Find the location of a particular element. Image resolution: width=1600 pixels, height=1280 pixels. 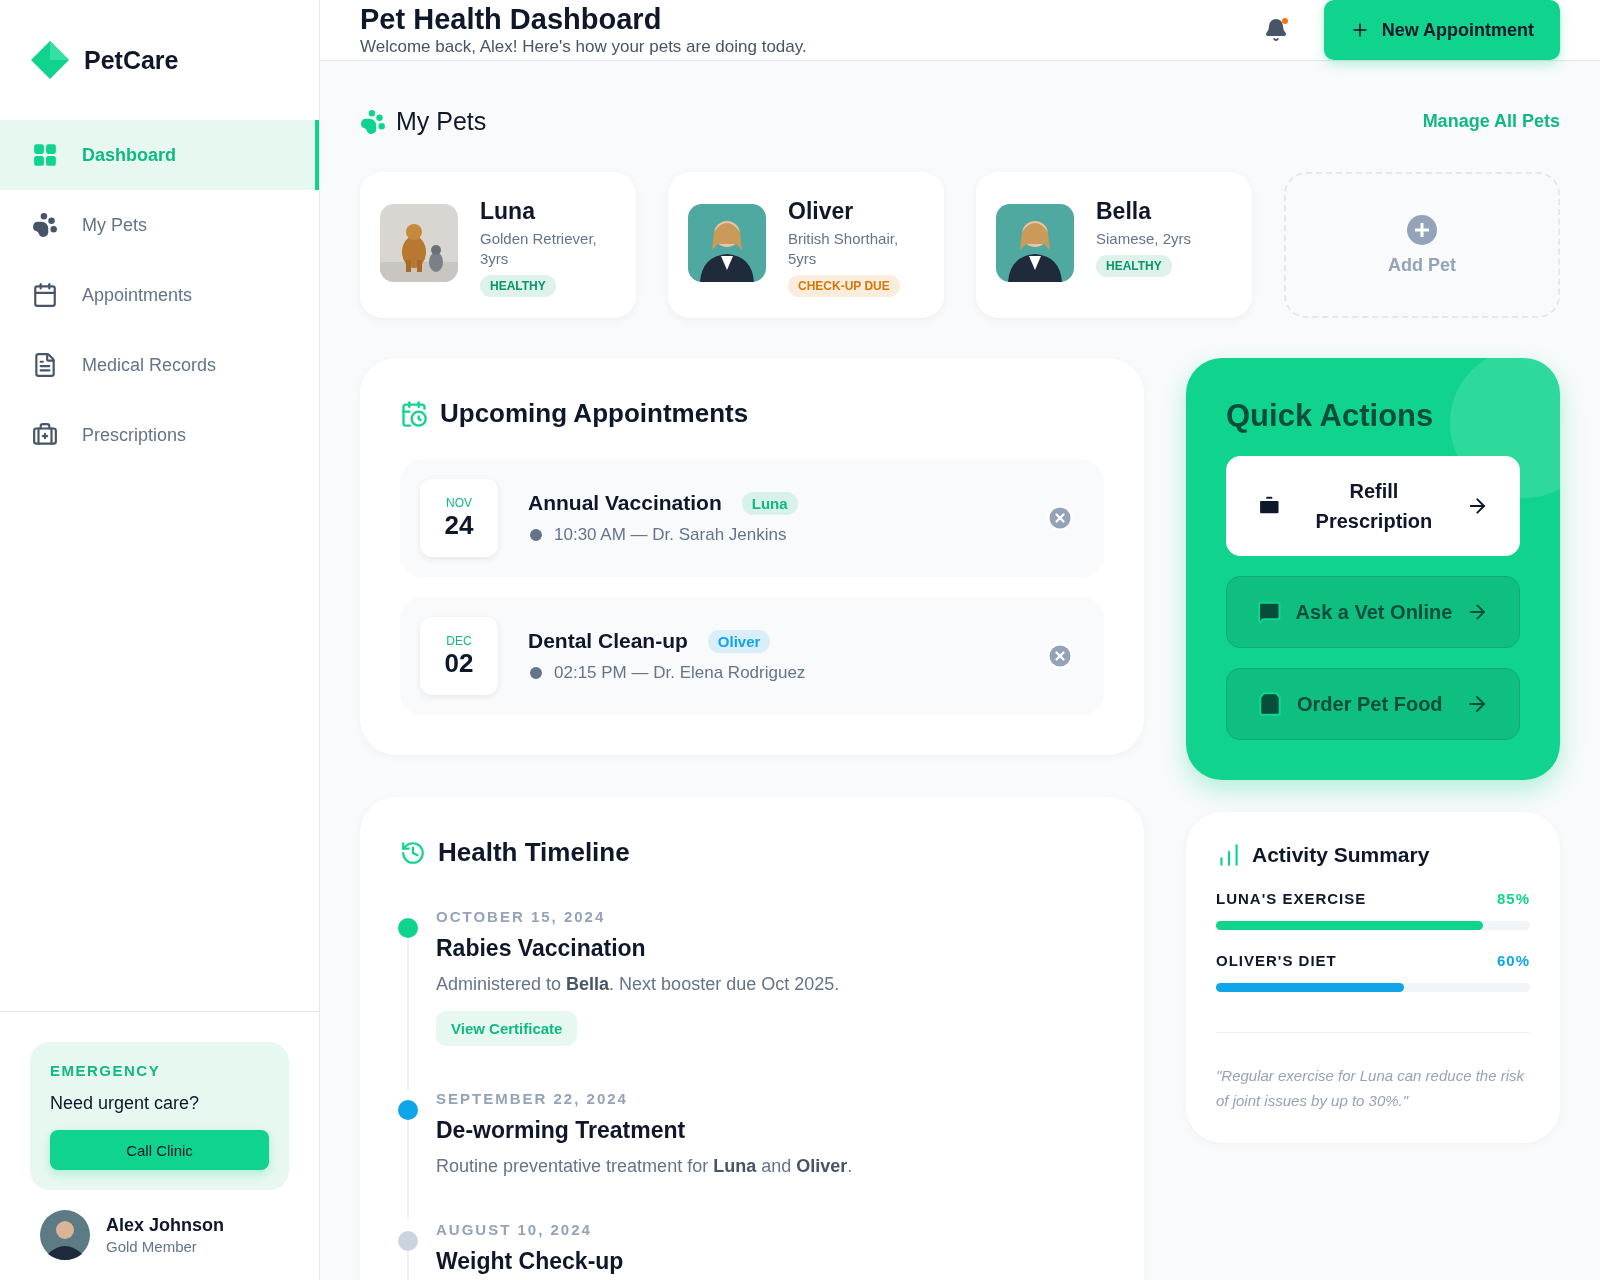

notification-button is located at coordinates (1275, 30).